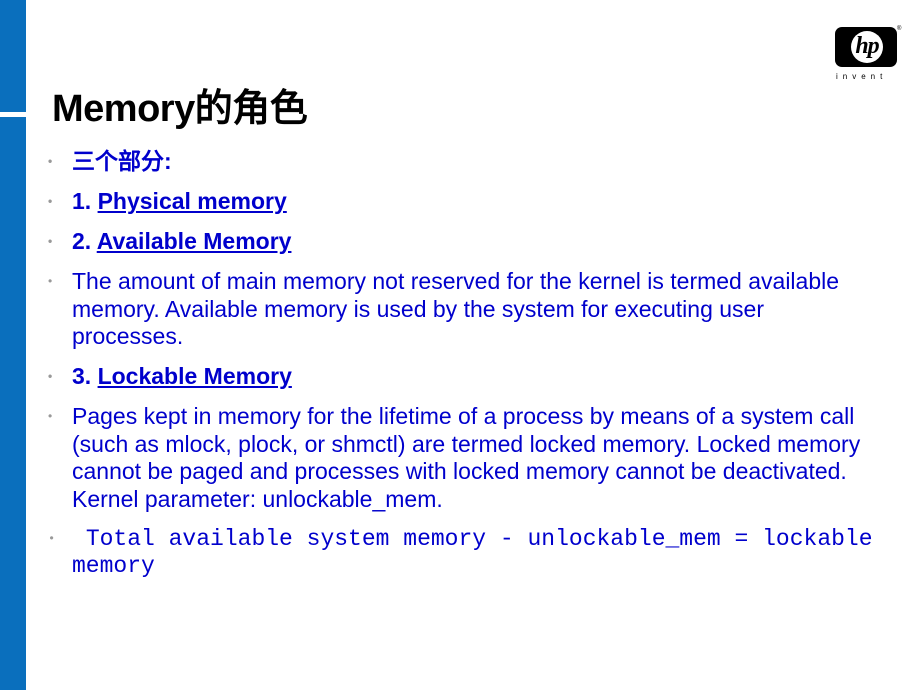 The width and height of the screenshot is (920, 690). What do you see at coordinates (463, 242) in the screenshot?
I see `bullet-item: • 2. Available Memory` at bounding box center [463, 242].